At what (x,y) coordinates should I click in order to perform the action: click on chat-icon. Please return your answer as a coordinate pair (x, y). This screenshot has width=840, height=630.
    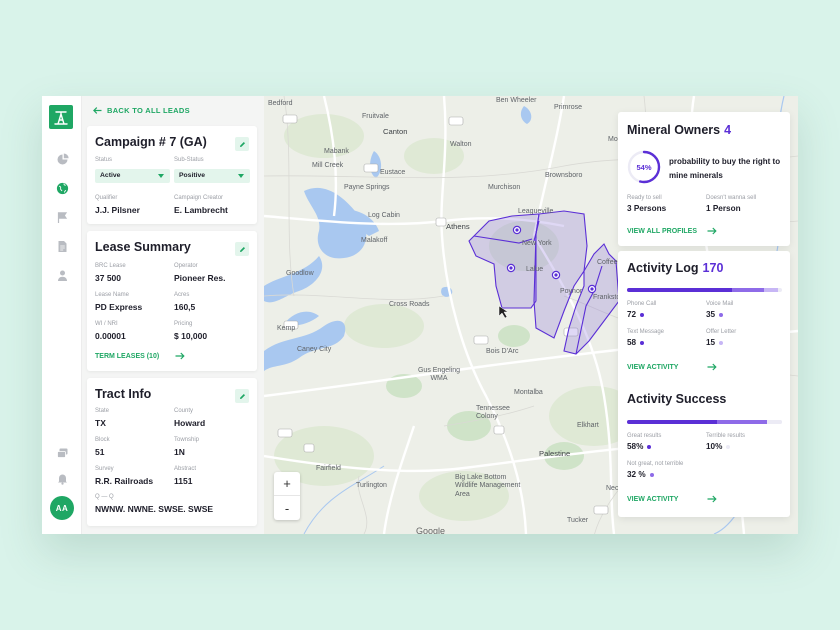
    Looking at the image, I should click on (62, 453).